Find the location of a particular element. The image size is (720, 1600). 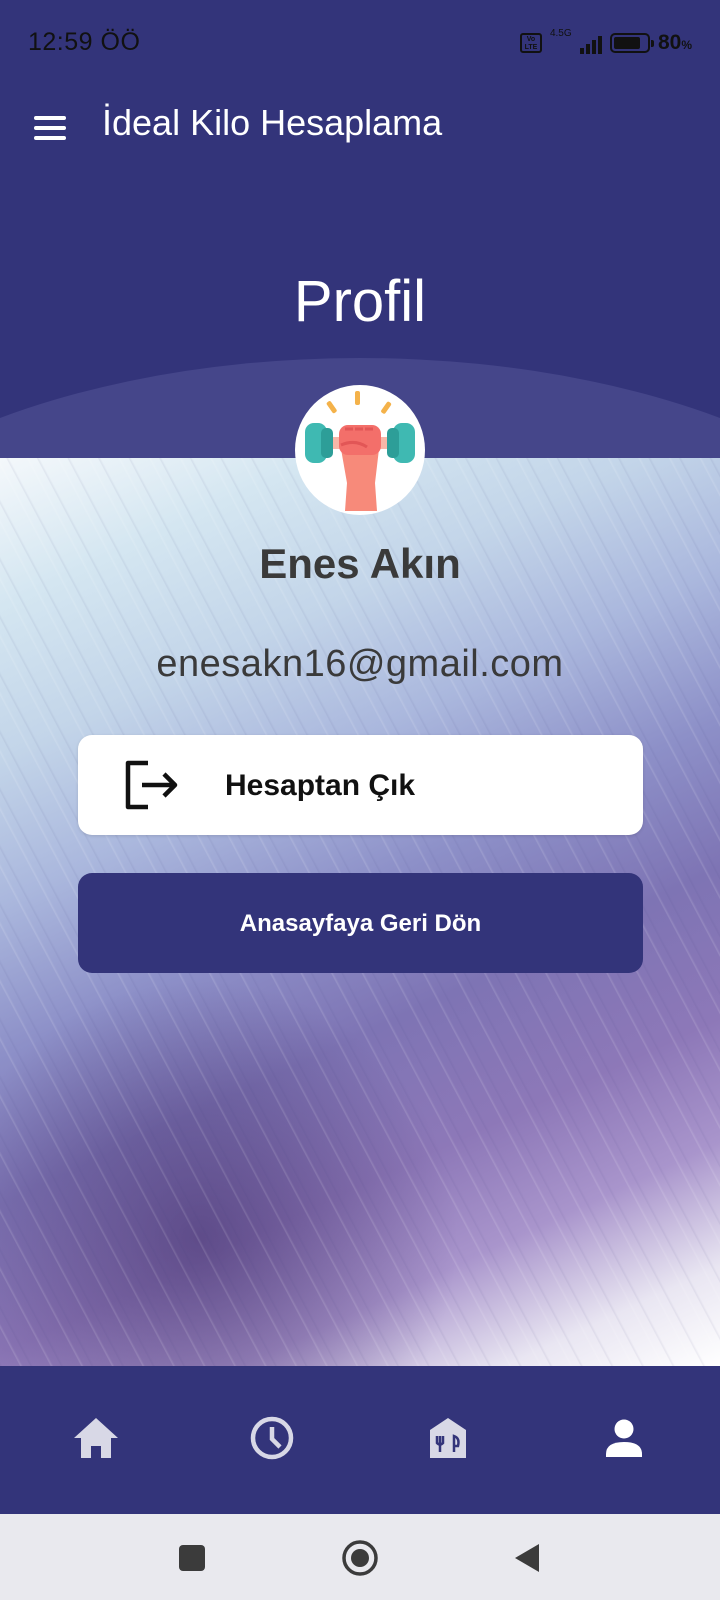

logout-label: Hesaptan Çık is located at coordinates (320, 785).